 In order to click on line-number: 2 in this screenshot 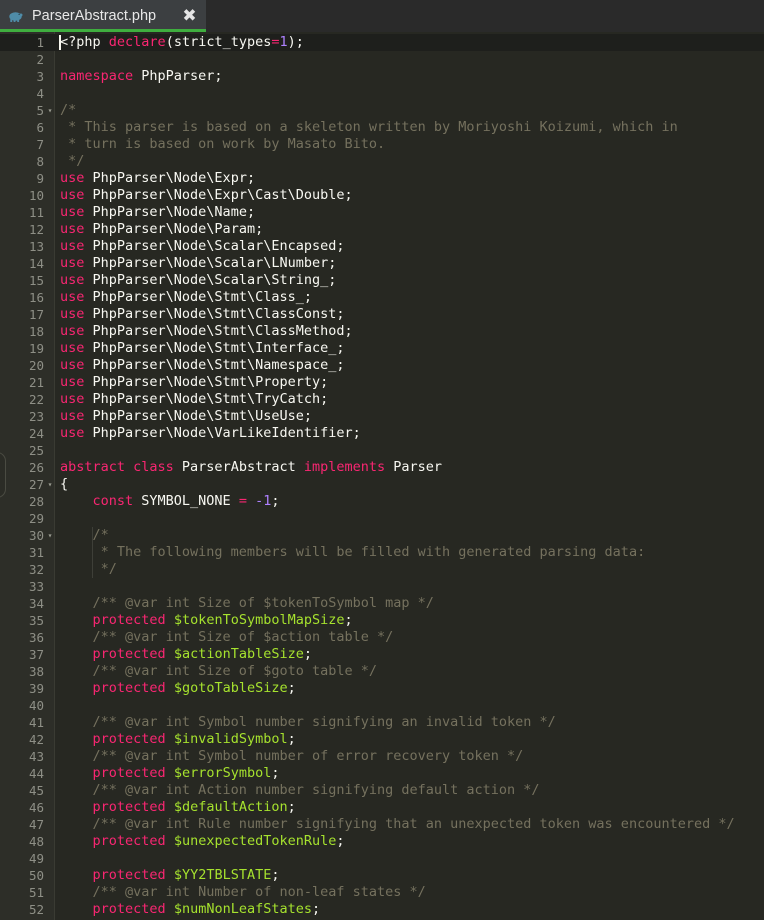, I will do `click(40, 59)`.